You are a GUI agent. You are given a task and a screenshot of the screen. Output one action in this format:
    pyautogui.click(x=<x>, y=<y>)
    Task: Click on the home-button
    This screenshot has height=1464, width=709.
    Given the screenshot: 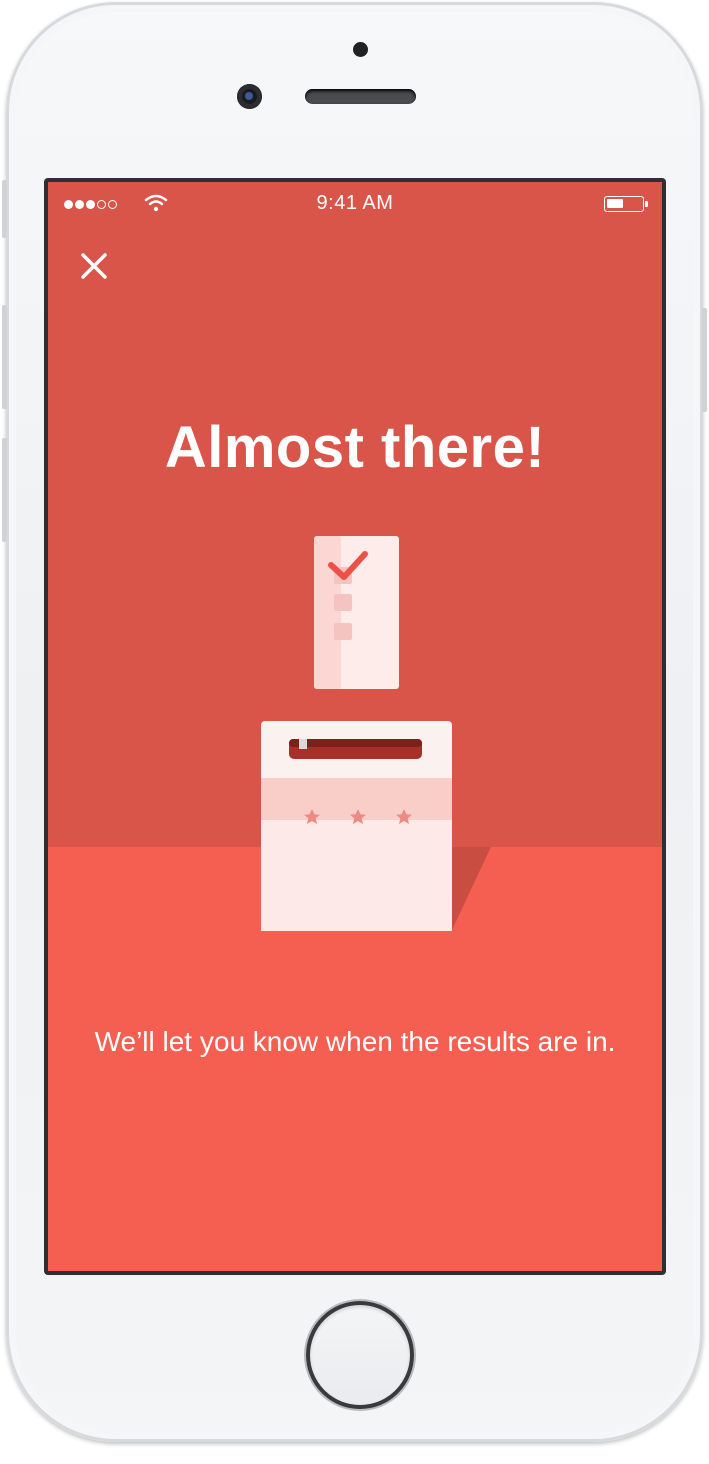 What is the action you would take?
    pyautogui.click(x=360, y=1355)
    